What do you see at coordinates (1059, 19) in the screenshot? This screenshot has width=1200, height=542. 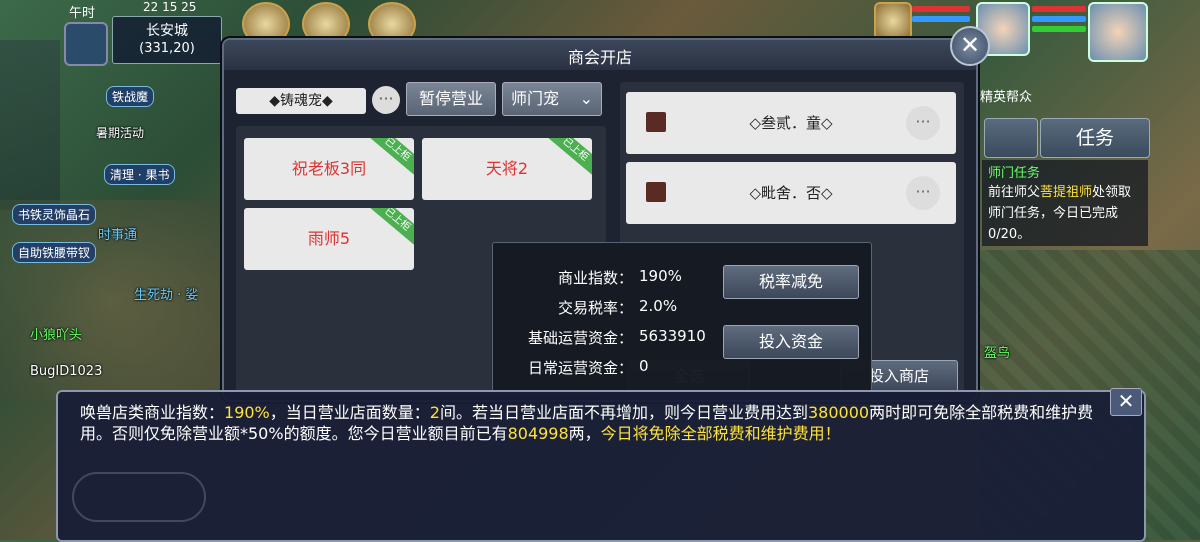 I see `player-mp-bar` at bounding box center [1059, 19].